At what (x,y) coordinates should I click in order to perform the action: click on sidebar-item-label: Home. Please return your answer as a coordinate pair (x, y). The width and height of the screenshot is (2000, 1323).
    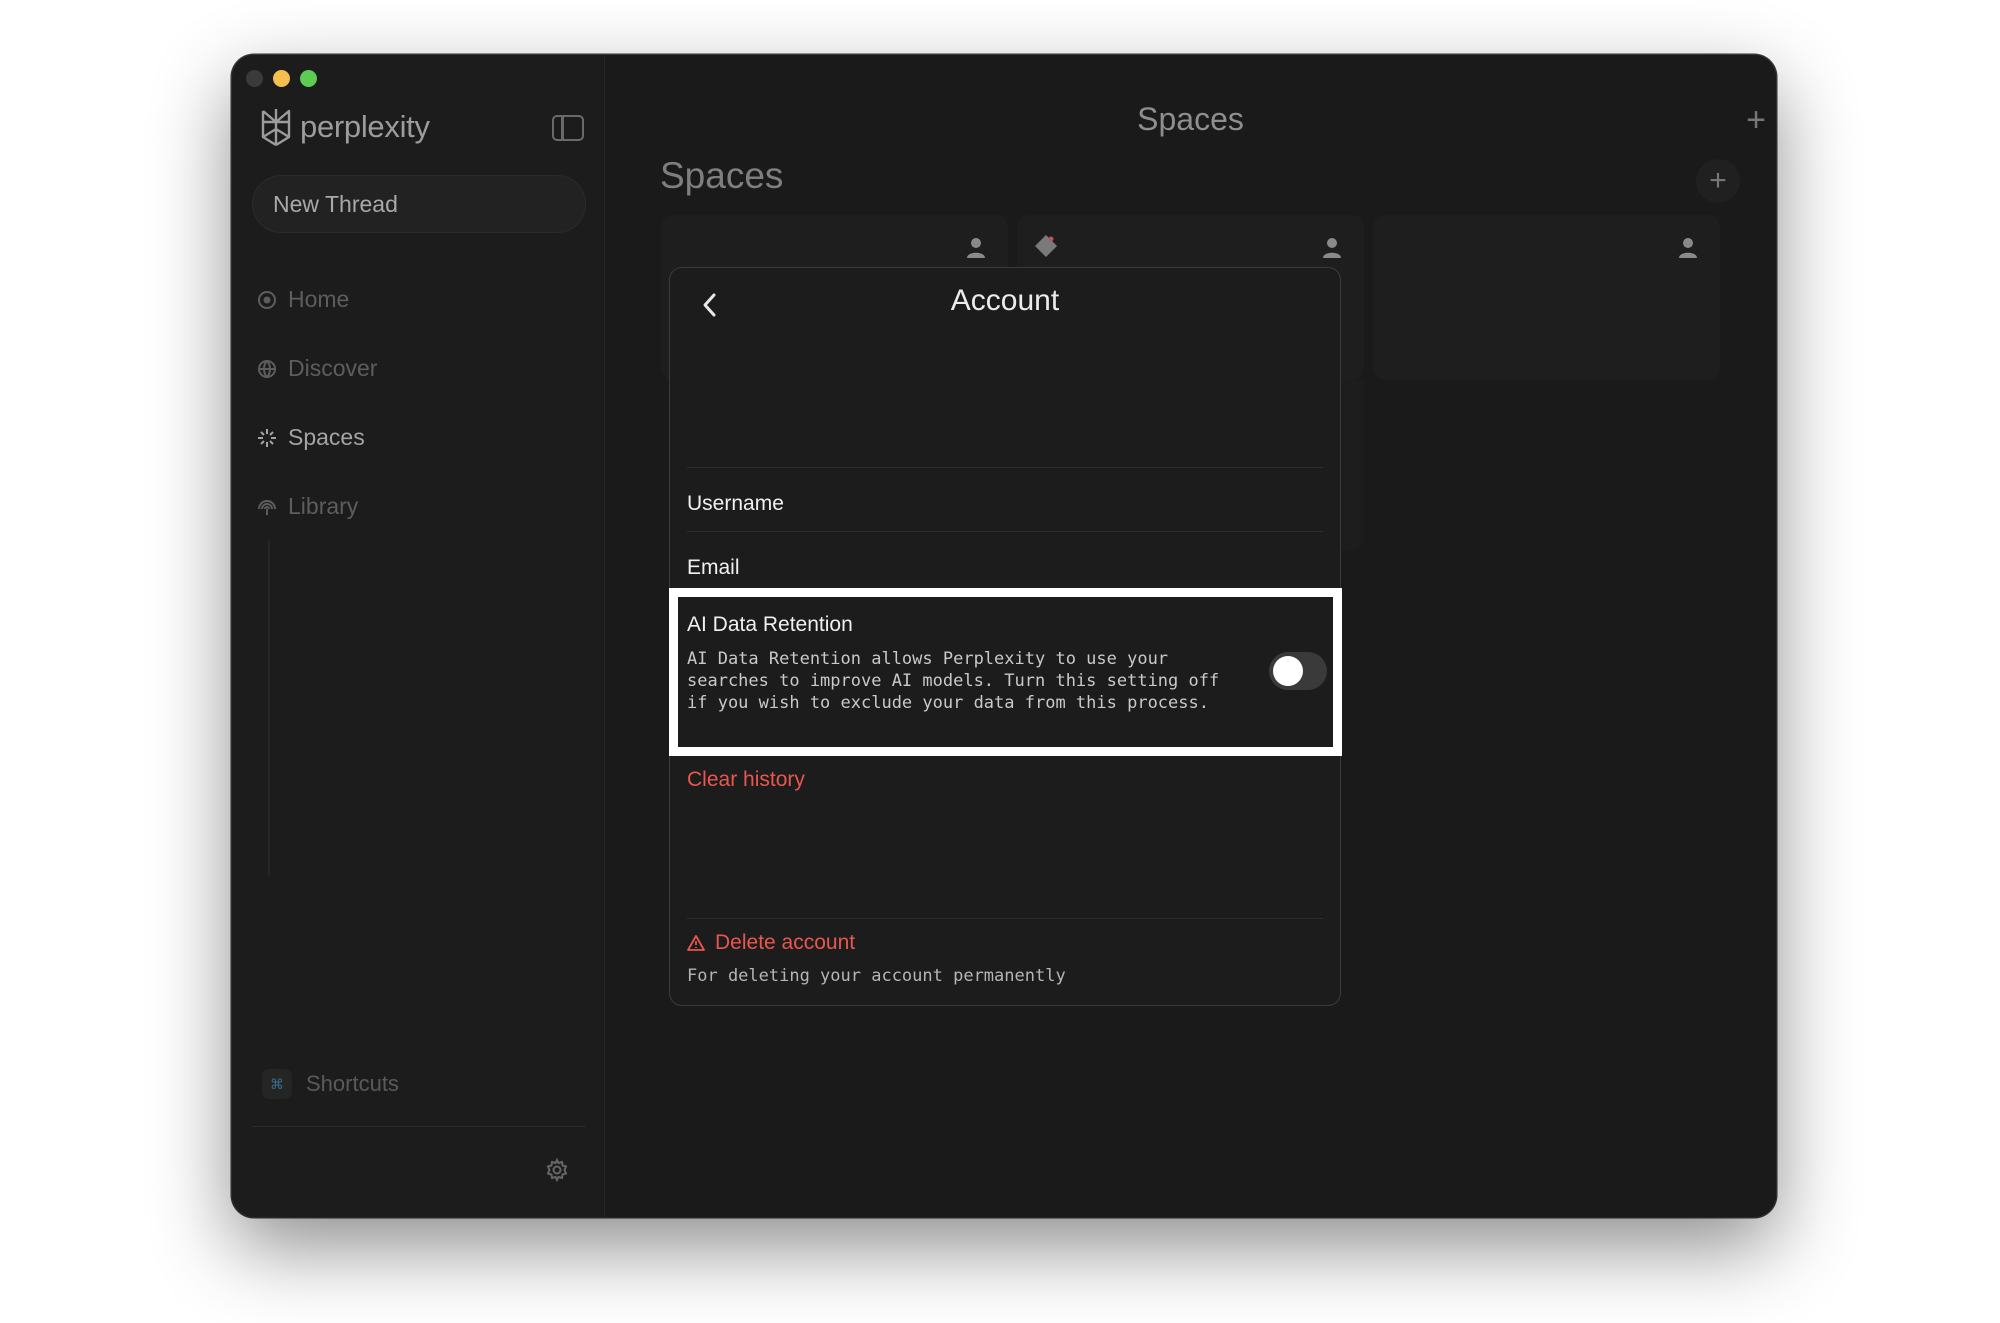
    Looking at the image, I should click on (319, 299).